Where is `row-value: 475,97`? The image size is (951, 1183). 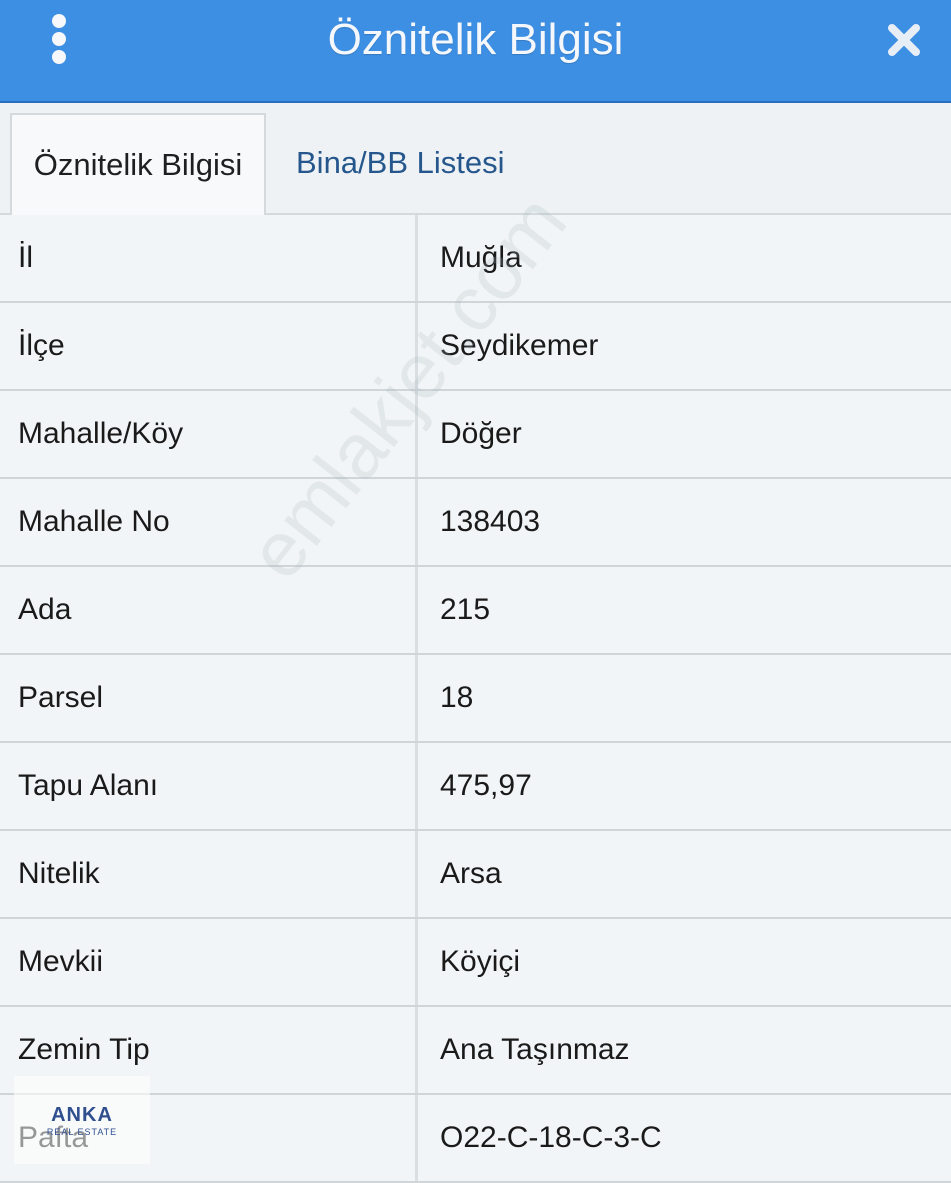
row-value: 475,97 is located at coordinates (684, 786).